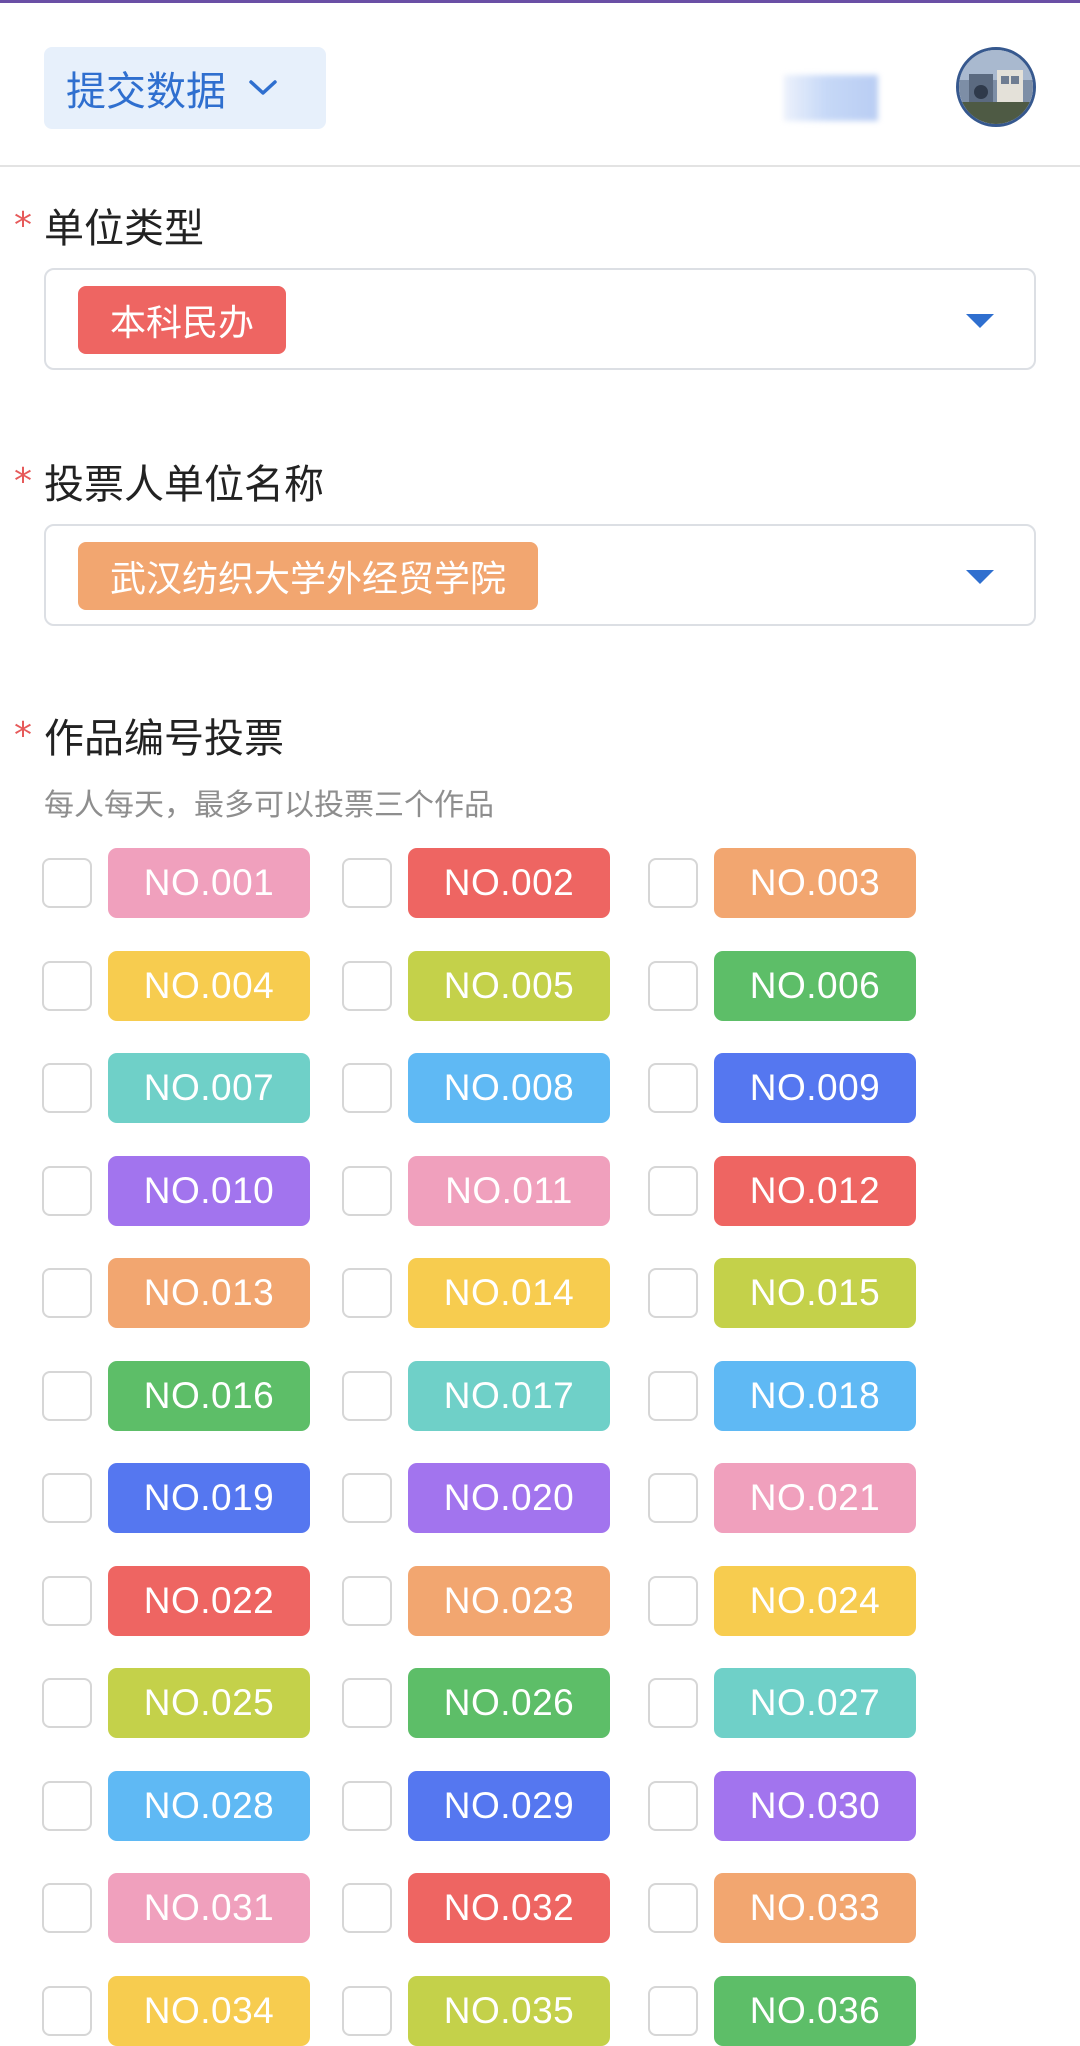 The width and height of the screenshot is (1080, 2046). Describe the element at coordinates (176, 1088) in the screenshot. I see `vote-option: NO.007` at that location.